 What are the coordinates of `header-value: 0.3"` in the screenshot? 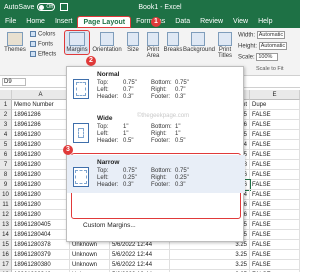 It's located at (128, 185).